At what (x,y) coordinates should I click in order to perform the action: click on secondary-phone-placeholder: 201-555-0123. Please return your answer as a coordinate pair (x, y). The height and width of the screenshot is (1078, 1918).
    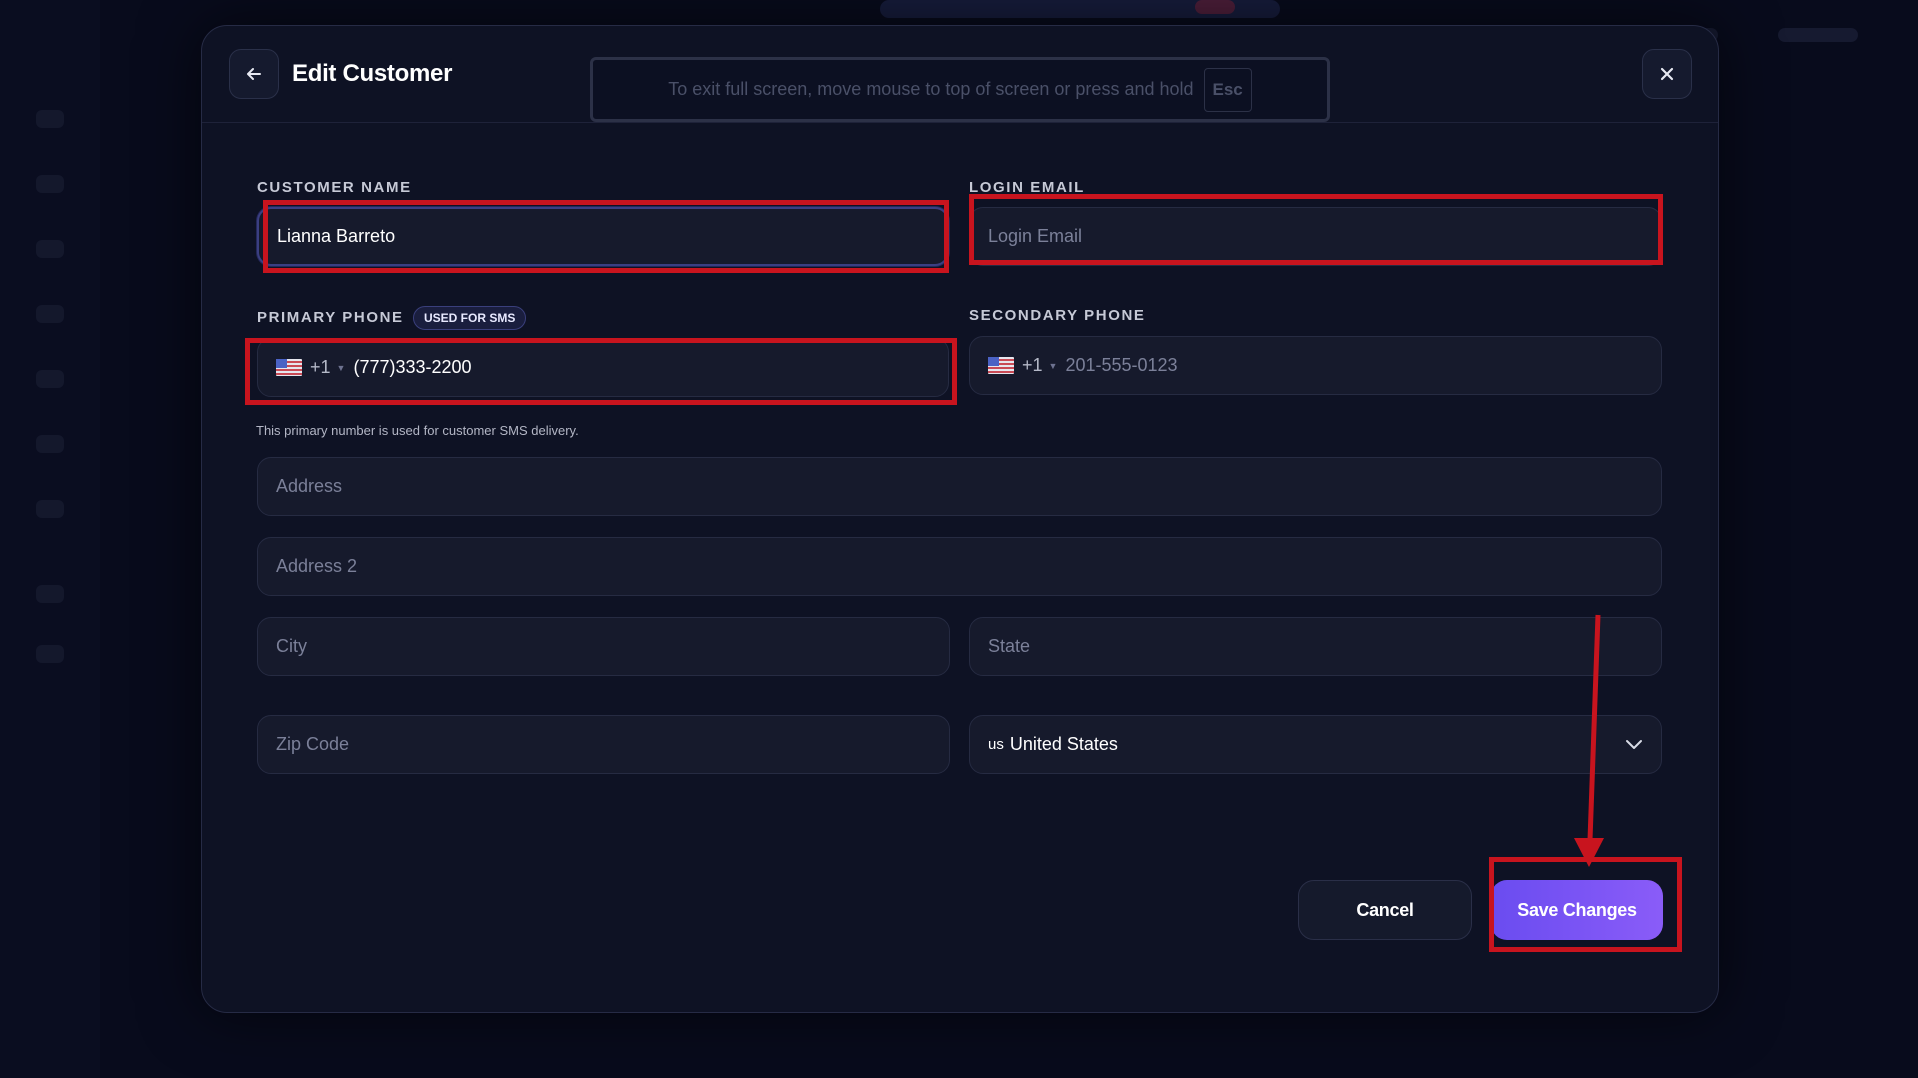
    Looking at the image, I should click on (1121, 365).